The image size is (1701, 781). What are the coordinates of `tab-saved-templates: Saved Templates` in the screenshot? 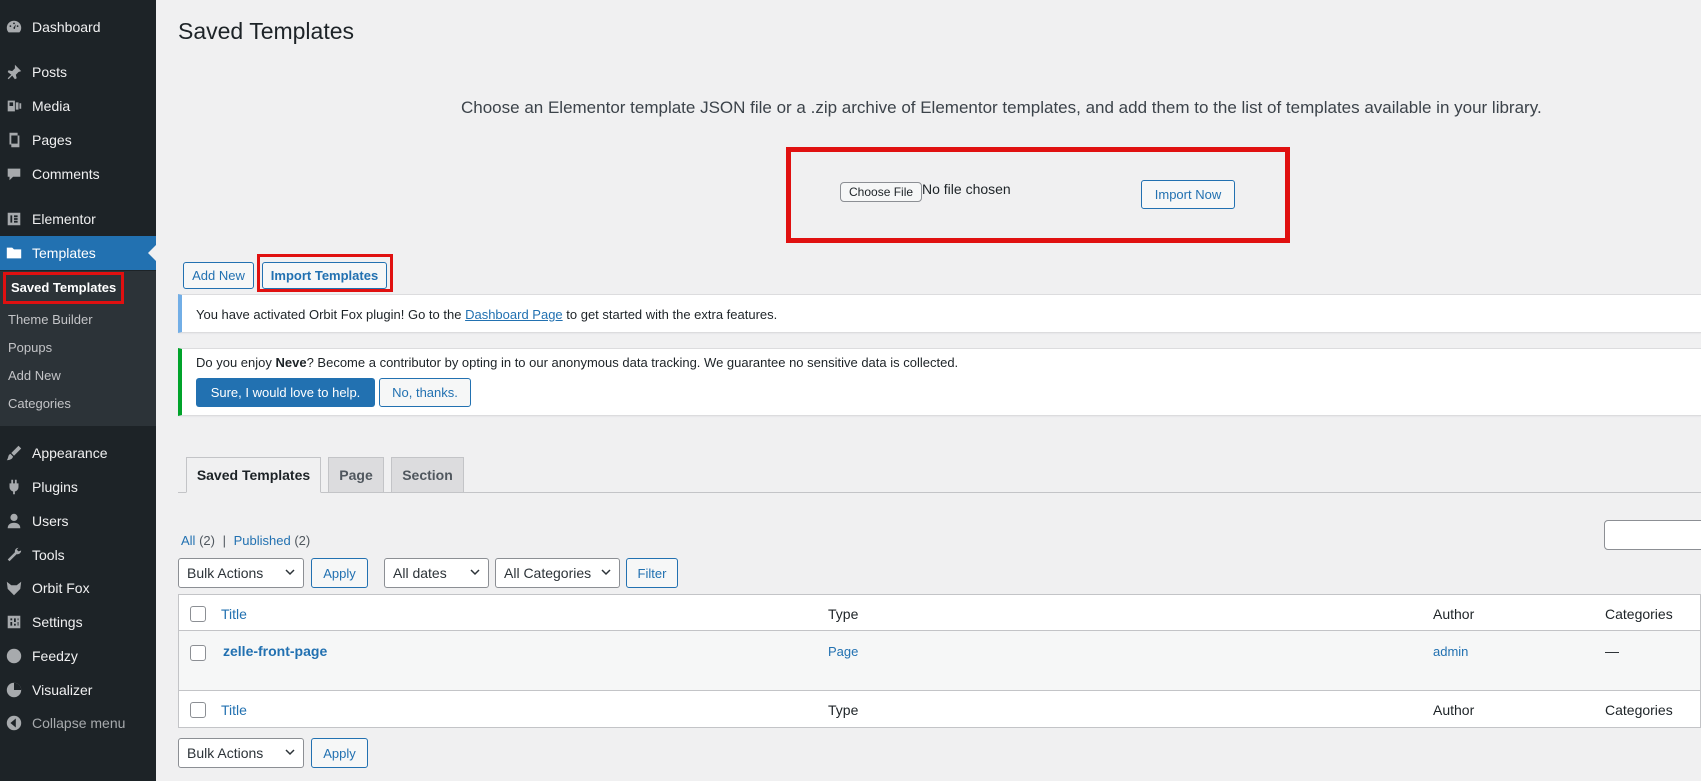 It's located at (253, 475).